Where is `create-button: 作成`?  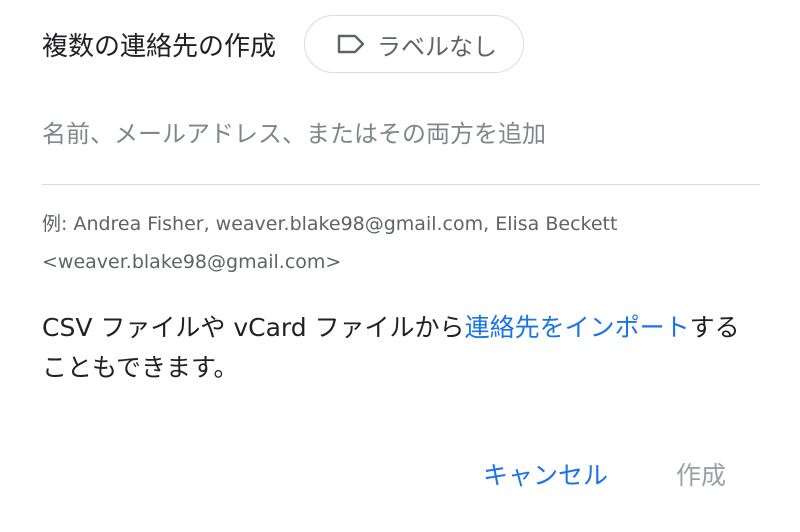 create-button: 作成 is located at coordinates (701, 474).